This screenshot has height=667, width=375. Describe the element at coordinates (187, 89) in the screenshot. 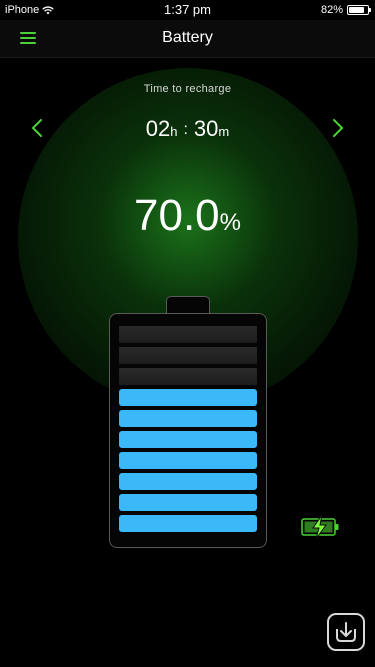

I see `recharge-label: Time to recharge` at that location.